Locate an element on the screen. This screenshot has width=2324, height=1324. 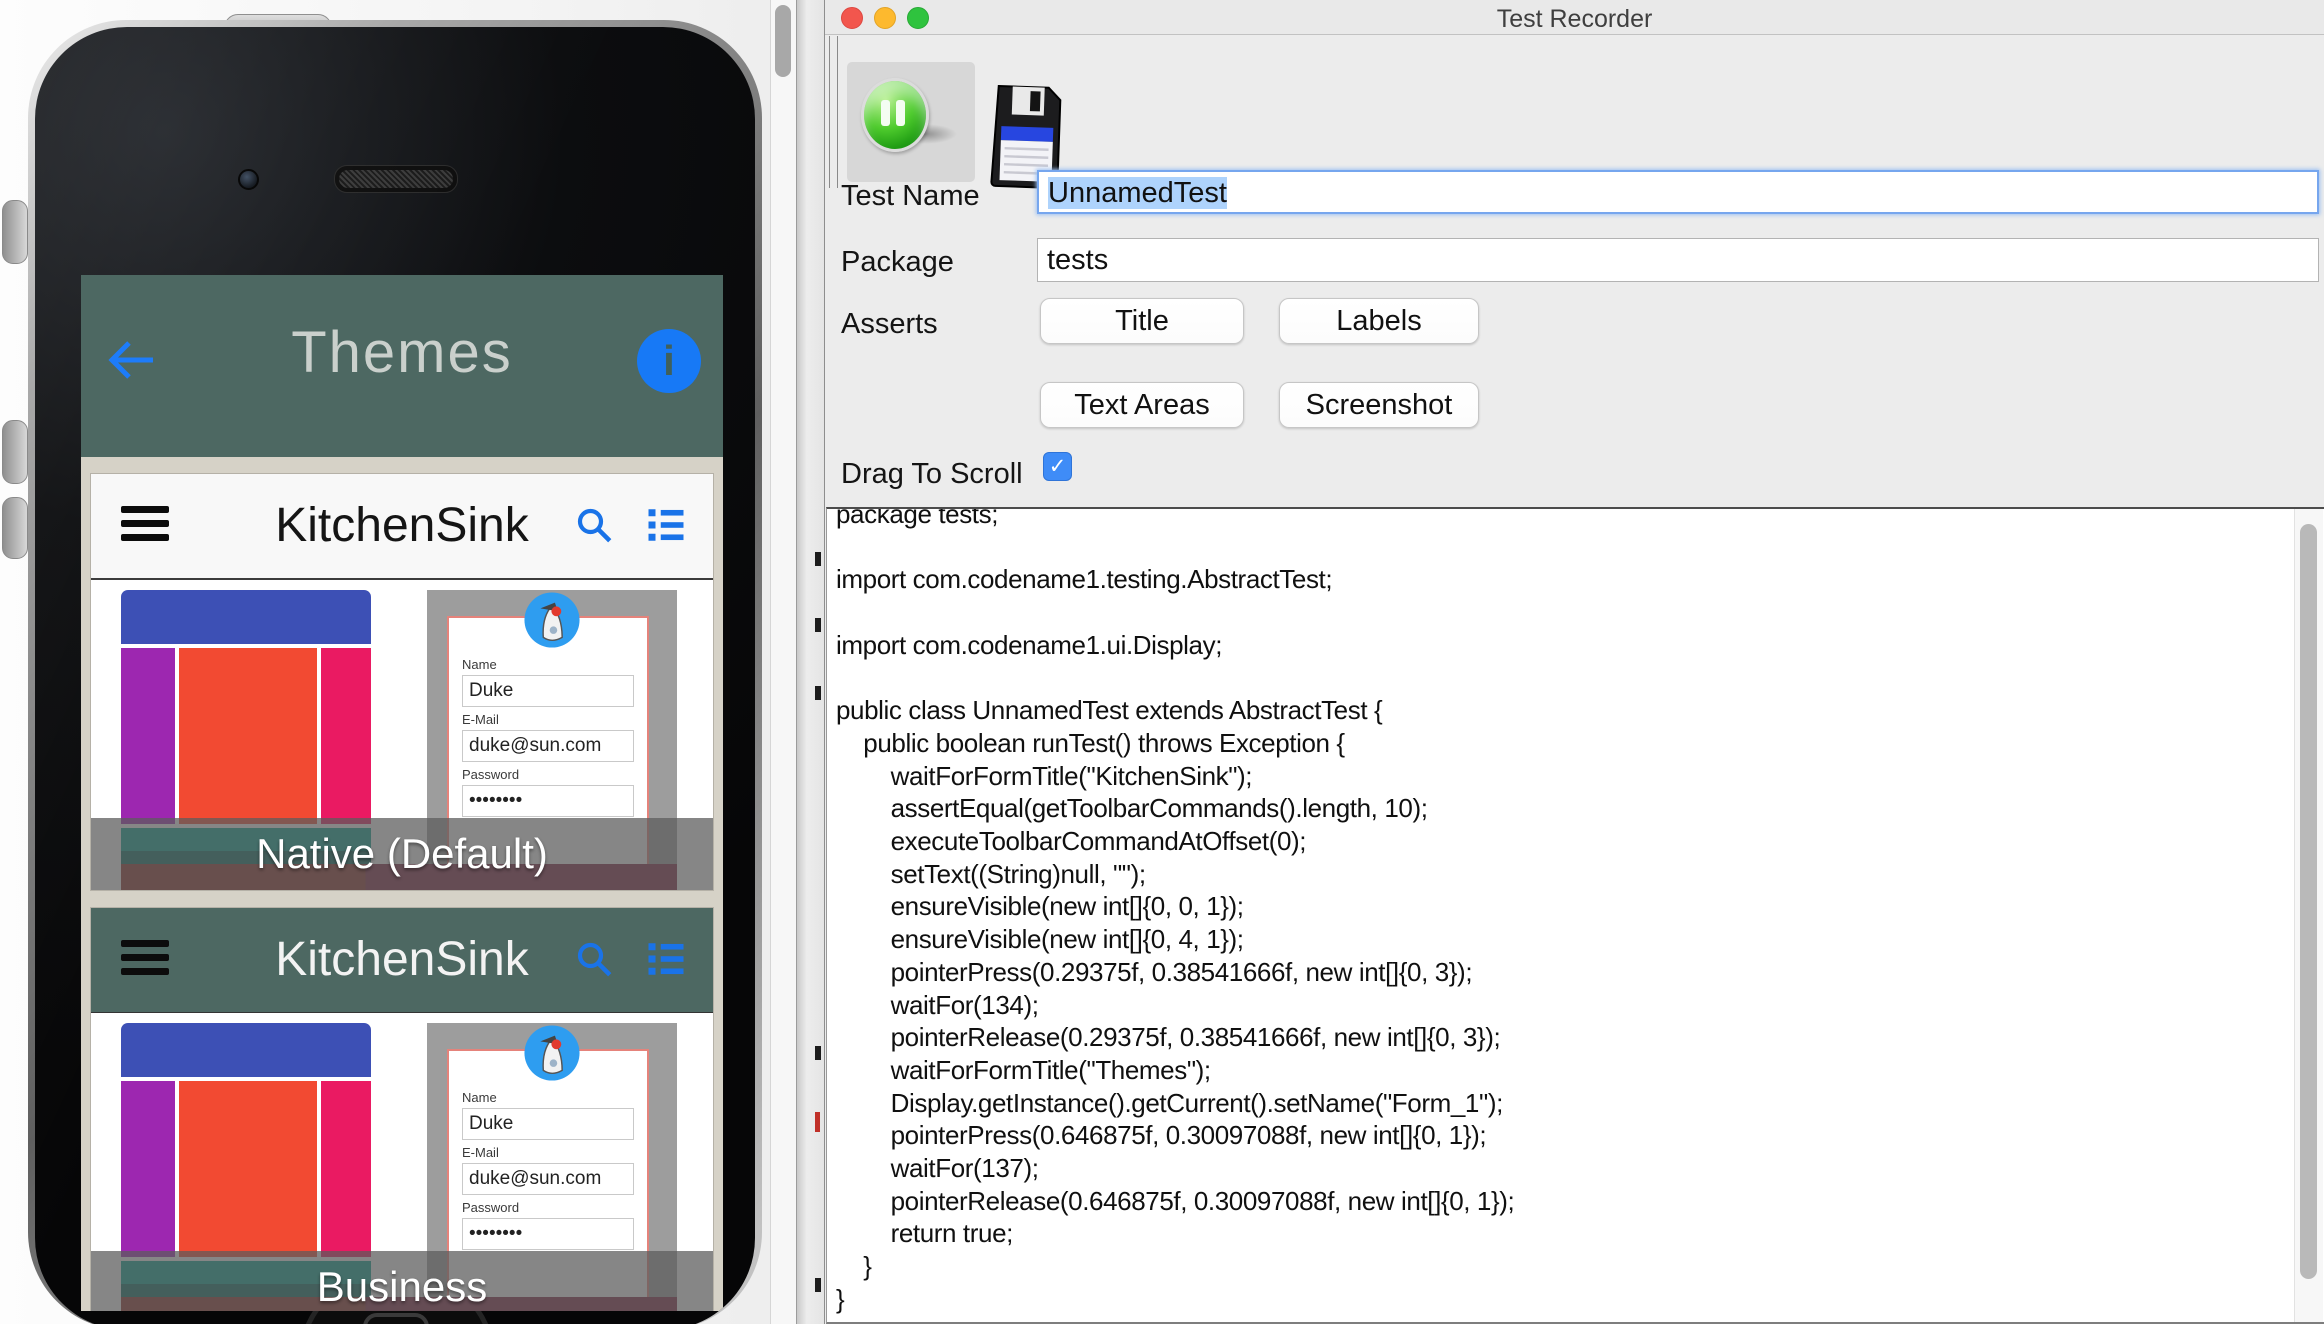
simulator-scrollbar-thumb is located at coordinates (783, 41).